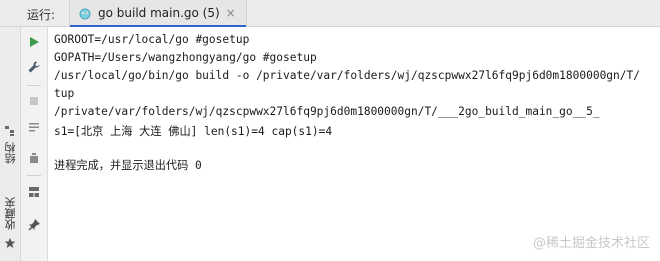 Image resolution: width=660 pixels, height=261 pixels. I want to click on console-line: GOPATH=/Users/wangzhongyang/go #gosetup, so click(185, 57).